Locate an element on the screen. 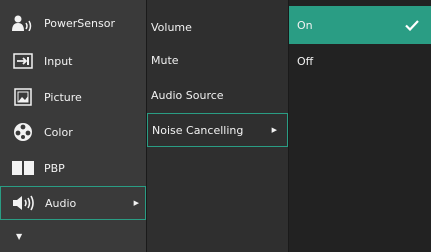 This screenshot has width=431, height=252. audio-icon is located at coordinates (24, 203).